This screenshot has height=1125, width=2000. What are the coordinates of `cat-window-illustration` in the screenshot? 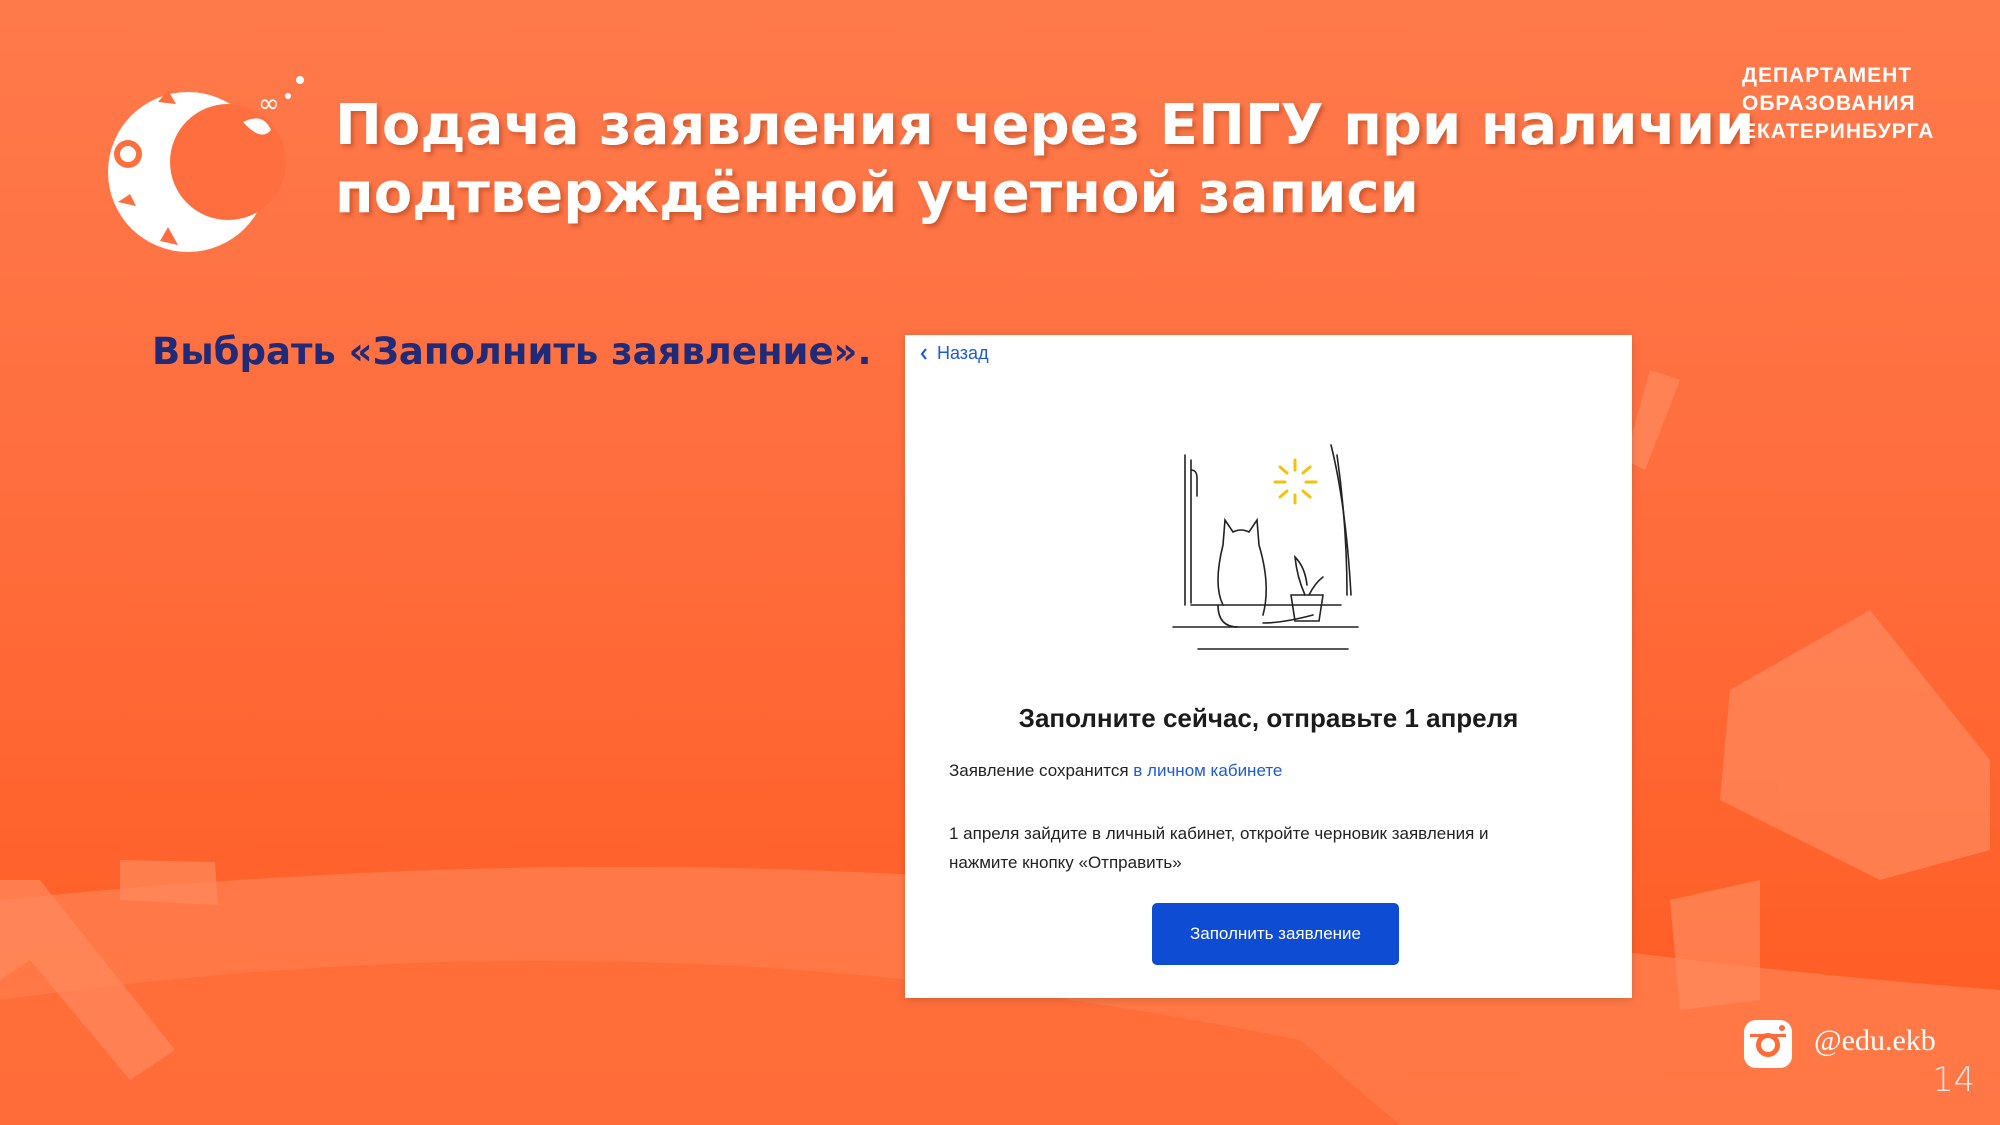 It's located at (1265, 547).